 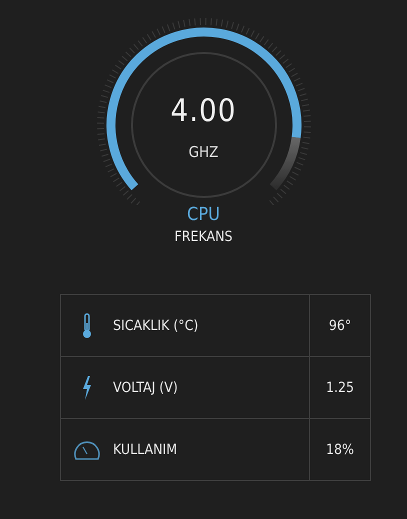 I want to click on stat-label: VOLTAJ (V), so click(x=145, y=388).